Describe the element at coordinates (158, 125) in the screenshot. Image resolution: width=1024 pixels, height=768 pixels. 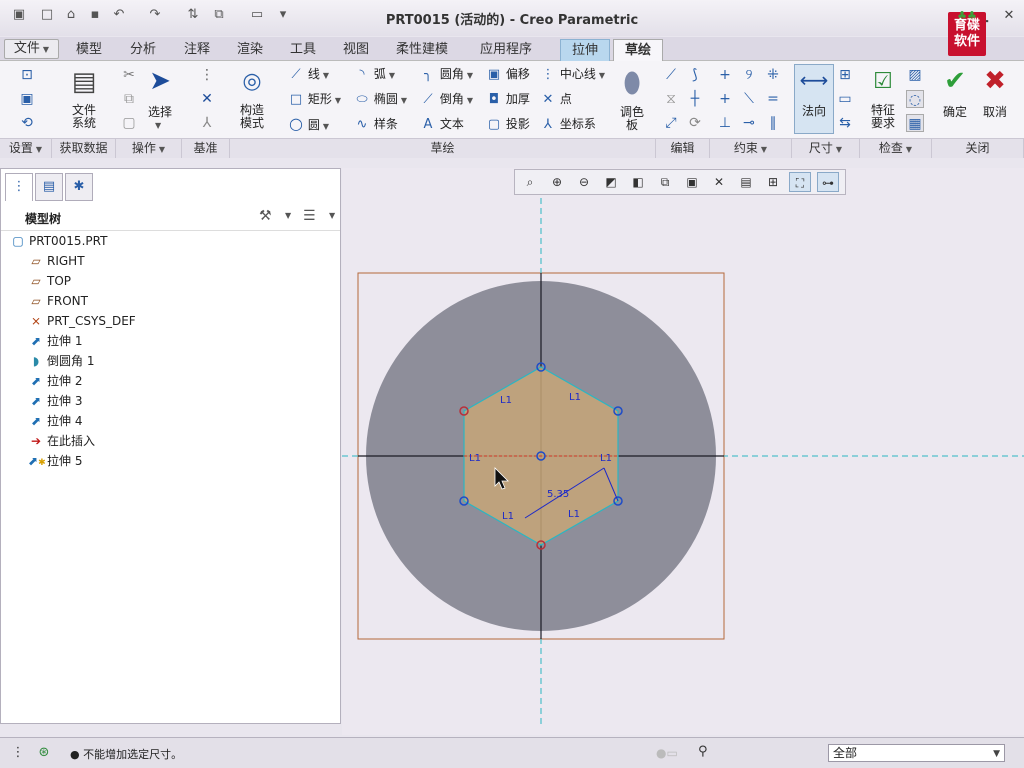
I see `select-dropdown-icon: ▼` at that location.